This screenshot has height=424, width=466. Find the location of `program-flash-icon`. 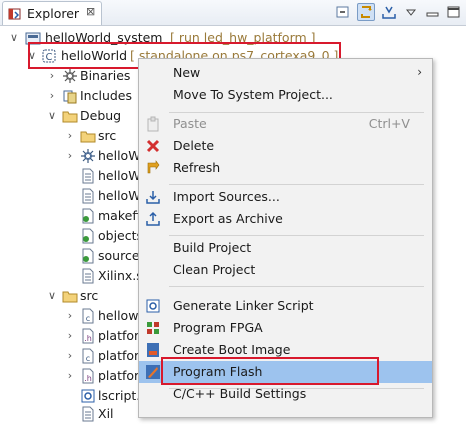

program-flash-icon is located at coordinates (153, 372).